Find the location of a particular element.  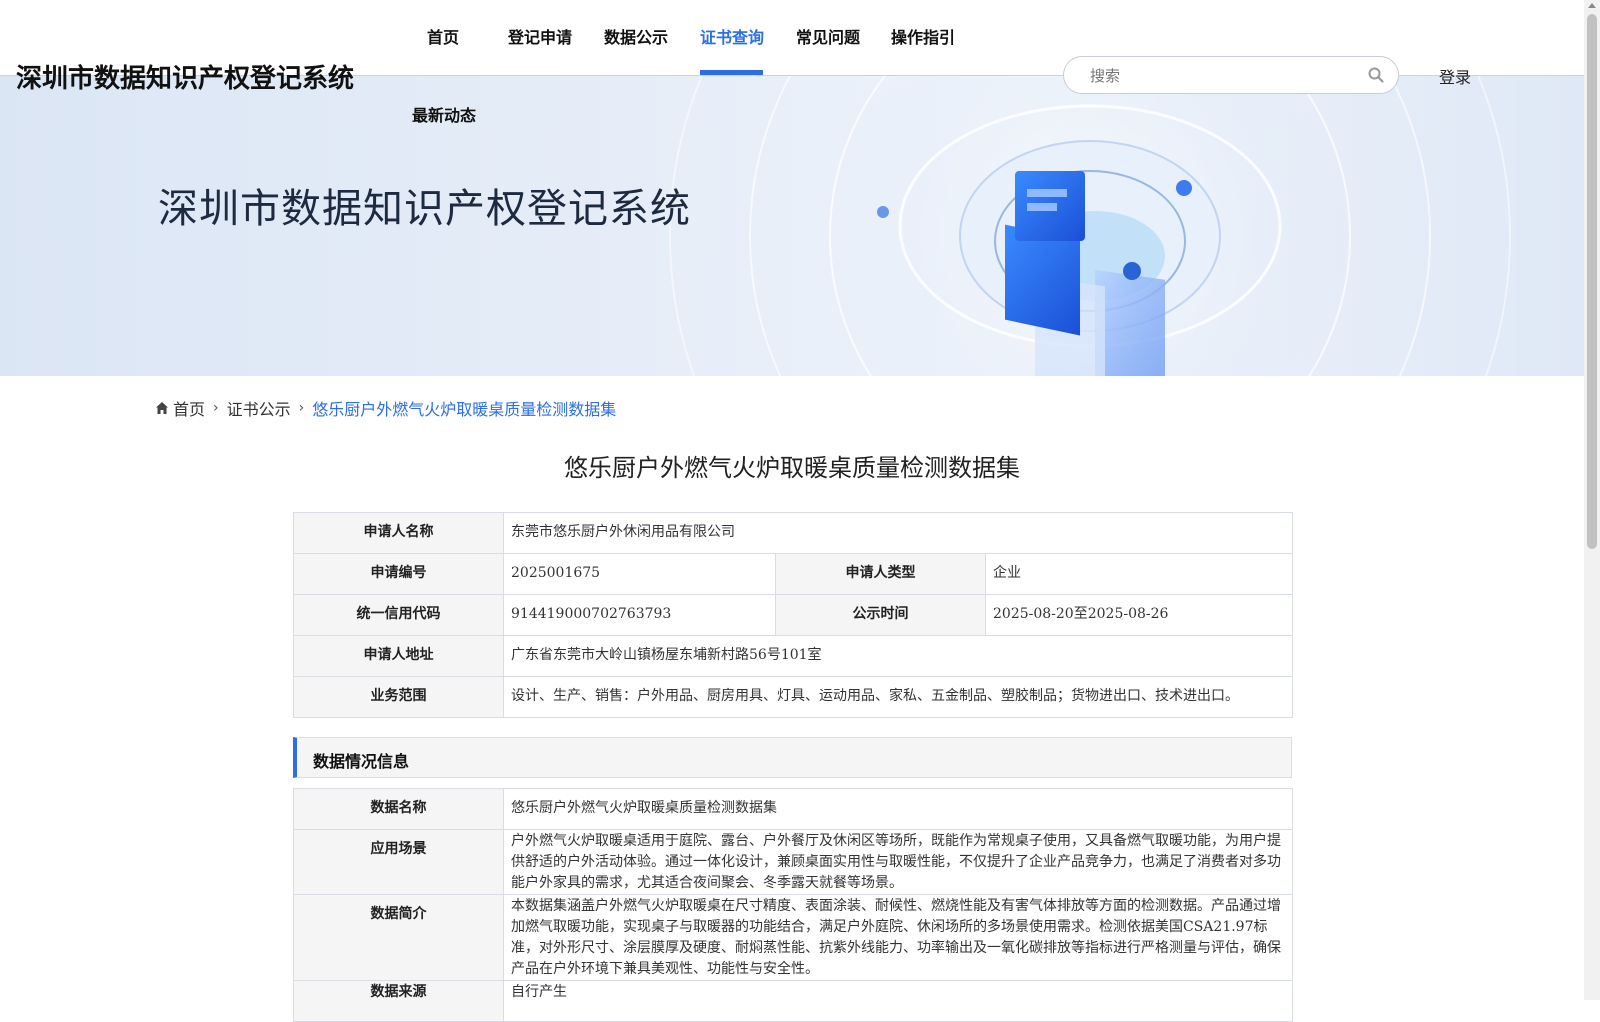

nav-faq: 常见问题 is located at coordinates (828, 36).